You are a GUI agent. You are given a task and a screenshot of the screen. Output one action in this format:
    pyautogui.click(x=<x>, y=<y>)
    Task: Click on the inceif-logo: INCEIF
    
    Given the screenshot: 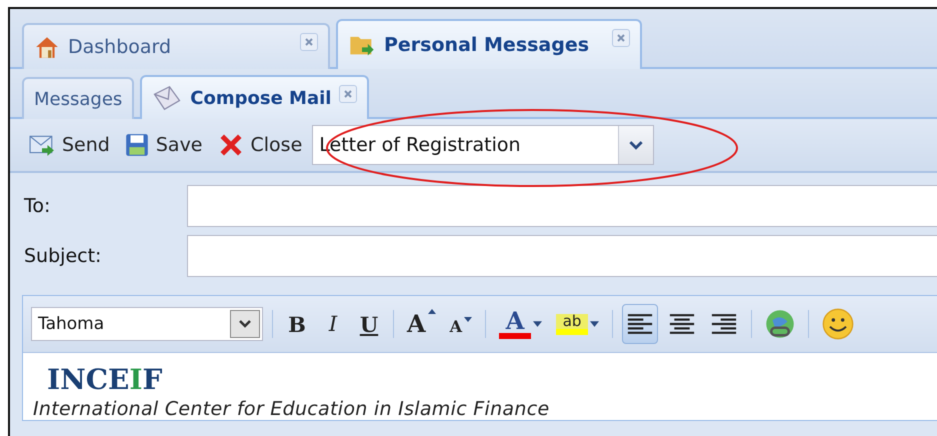 What is the action you would take?
    pyautogui.click(x=104, y=379)
    